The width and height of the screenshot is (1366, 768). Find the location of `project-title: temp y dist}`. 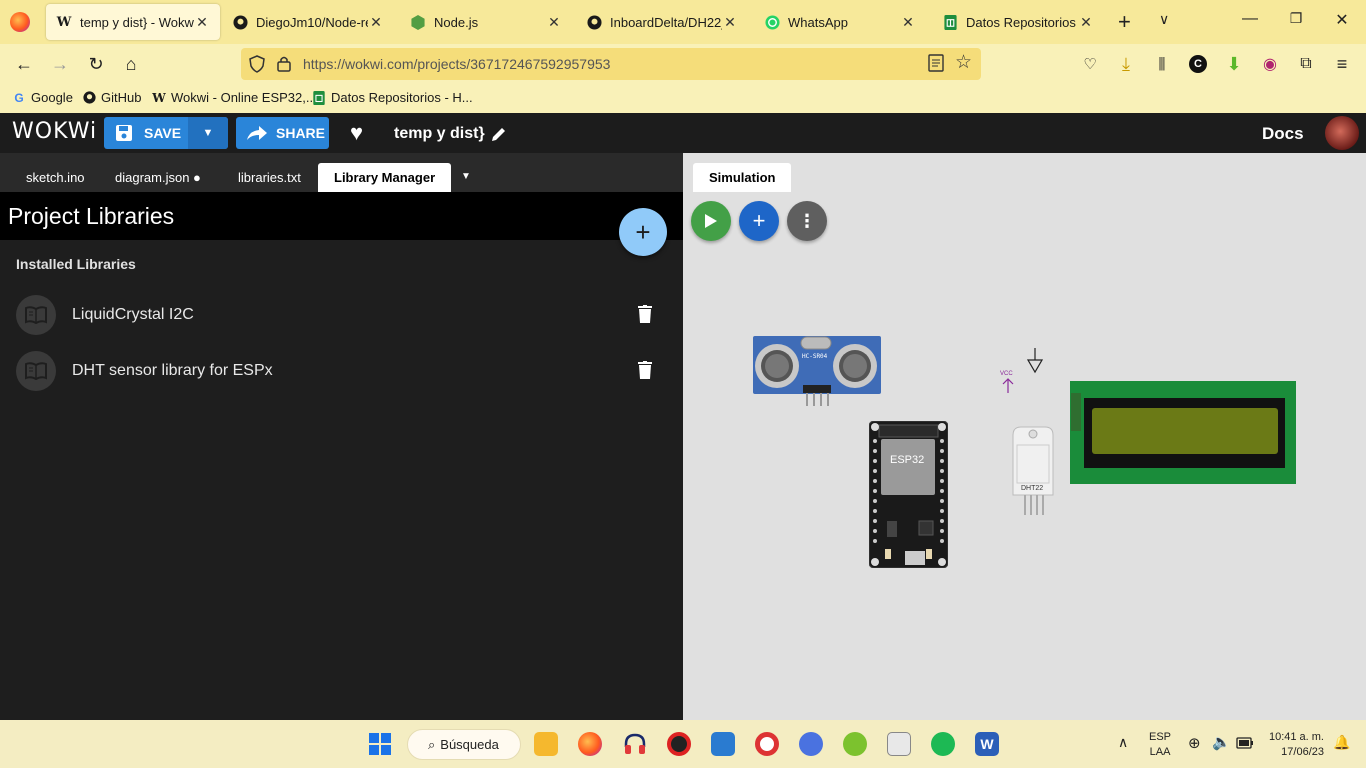

project-title: temp y dist} is located at coordinates (439, 134).